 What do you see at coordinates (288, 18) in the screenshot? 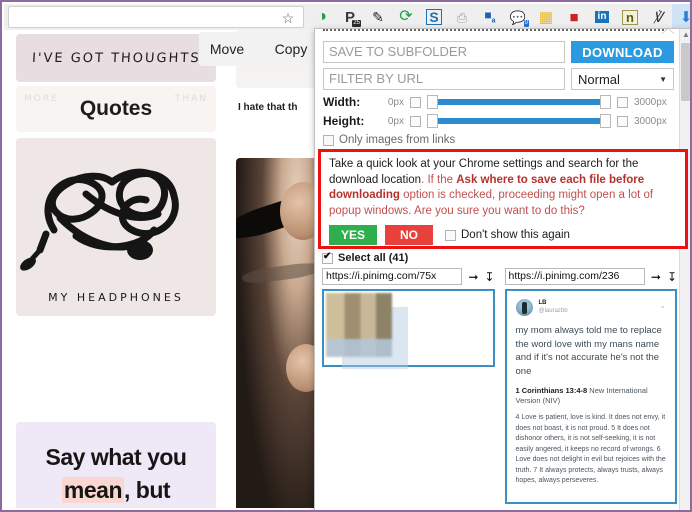
I see `bookmark-star-icon: ☆` at bounding box center [288, 18].